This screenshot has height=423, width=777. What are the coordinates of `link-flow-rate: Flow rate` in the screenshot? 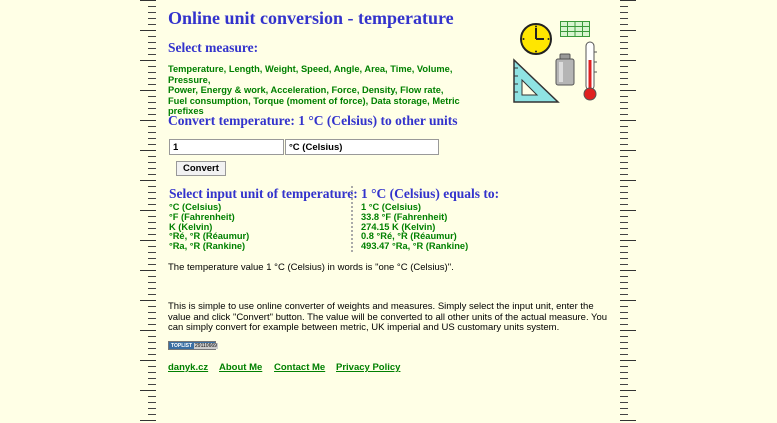 It's located at (420, 90).